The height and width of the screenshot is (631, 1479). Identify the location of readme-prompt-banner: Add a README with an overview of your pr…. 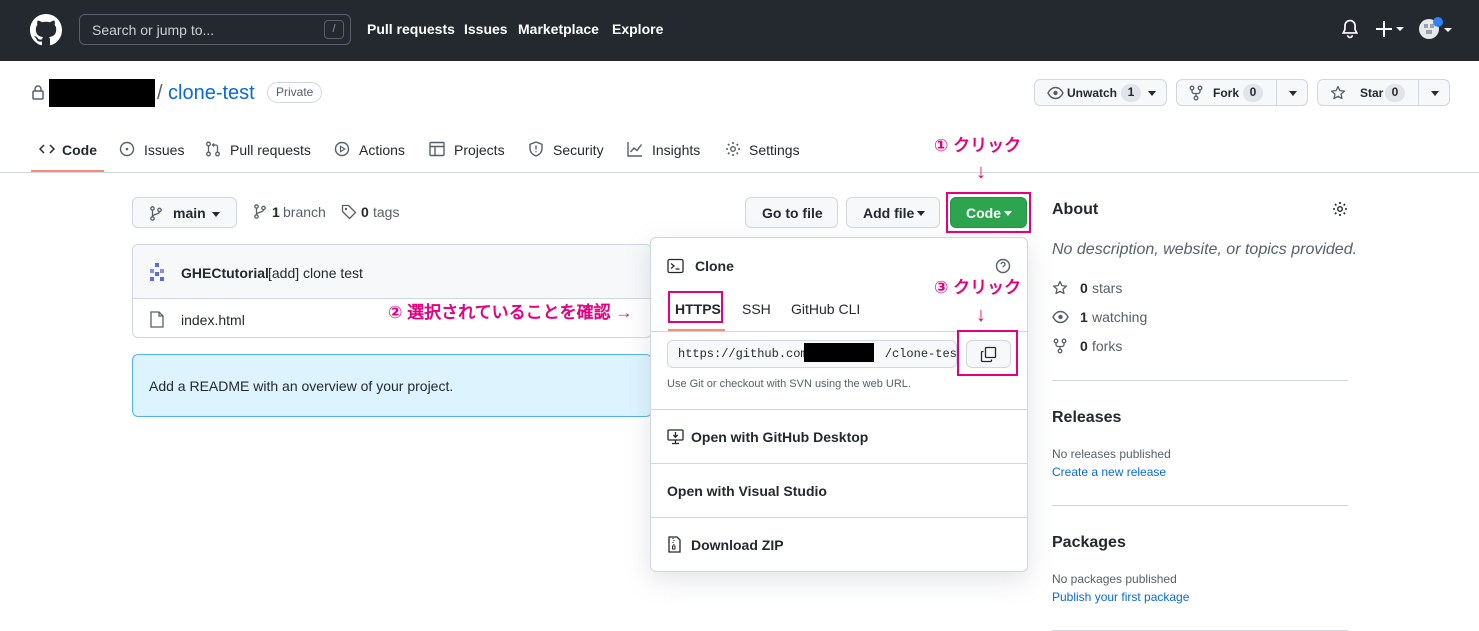
(392, 385).